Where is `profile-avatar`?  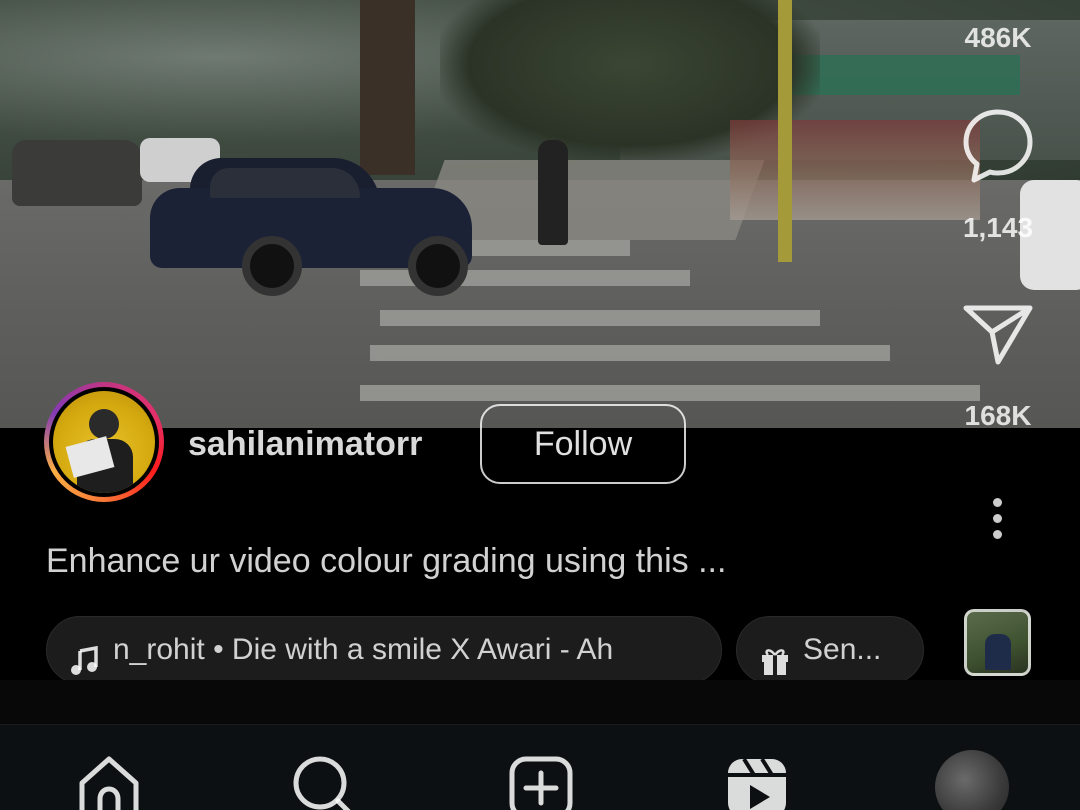 profile-avatar is located at coordinates (972, 780).